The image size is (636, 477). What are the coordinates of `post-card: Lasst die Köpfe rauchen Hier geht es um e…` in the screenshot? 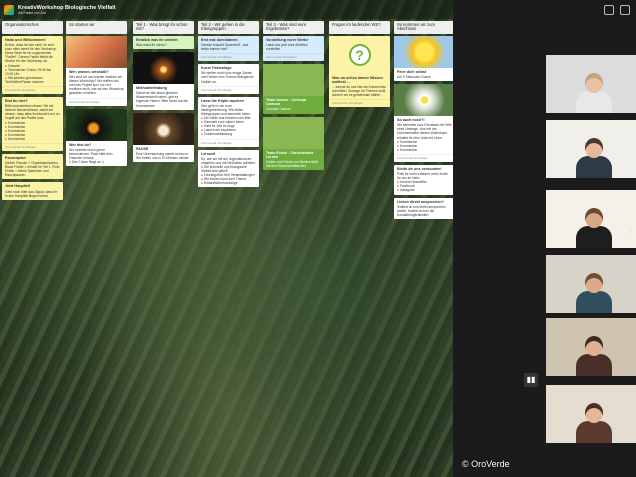 It's located at (228, 121).